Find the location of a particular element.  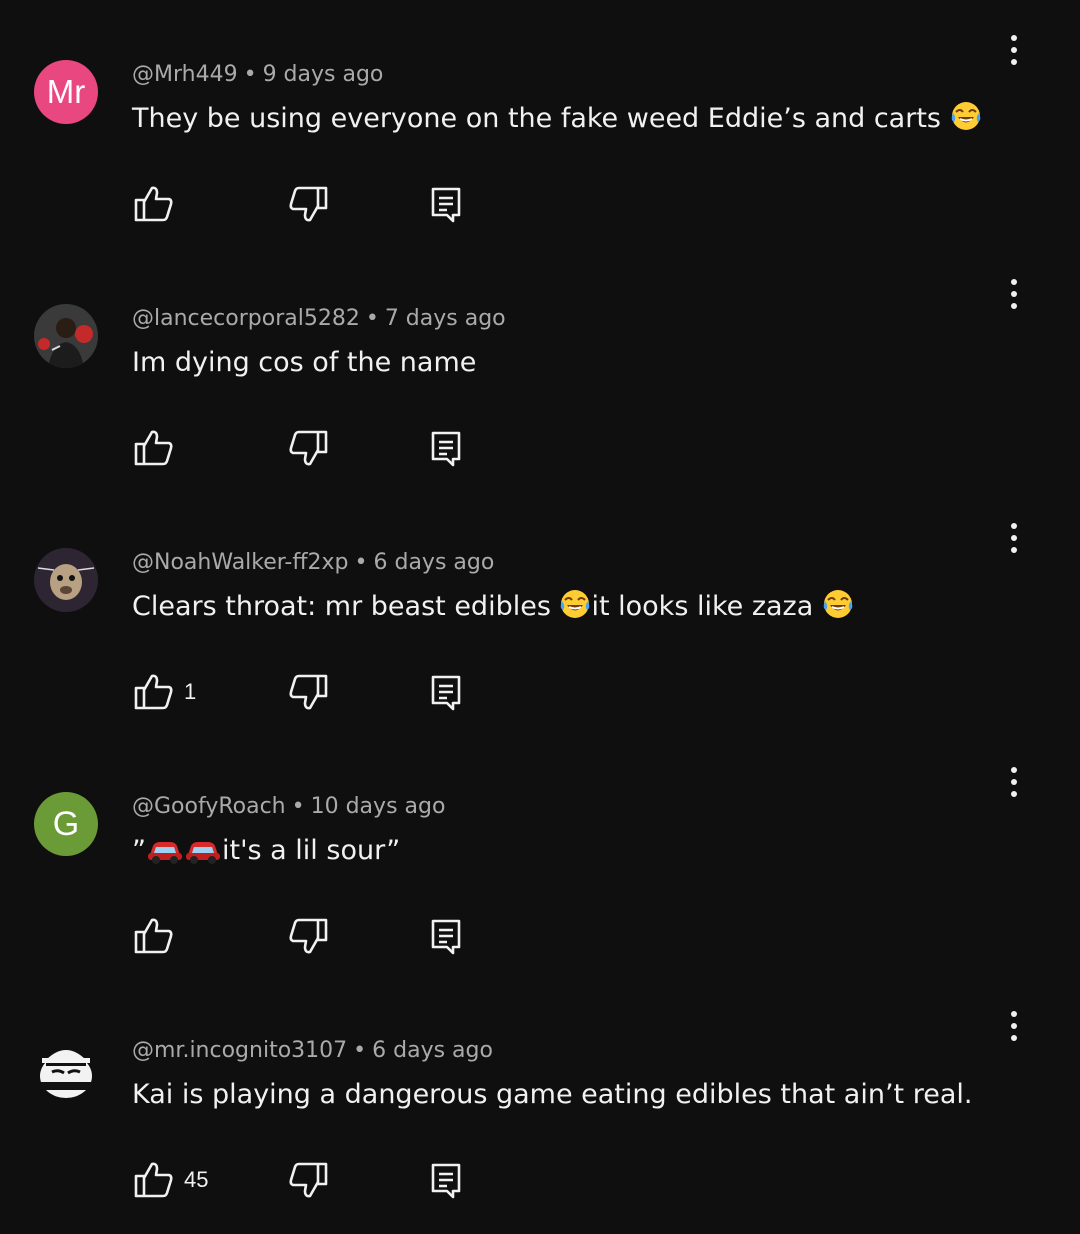

comment-meta: @lancecorporal5282 • 7 days ago is located at coordinates (319, 319).